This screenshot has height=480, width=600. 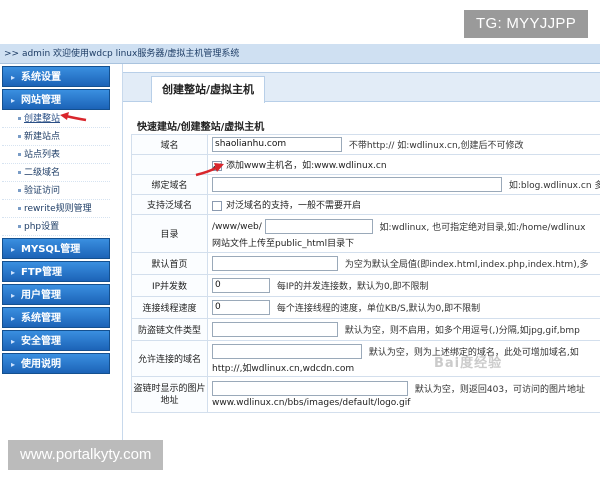 What do you see at coordinates (318, 226) in the screenshot?
I see `dir-input` at bounding box center [318, 226].